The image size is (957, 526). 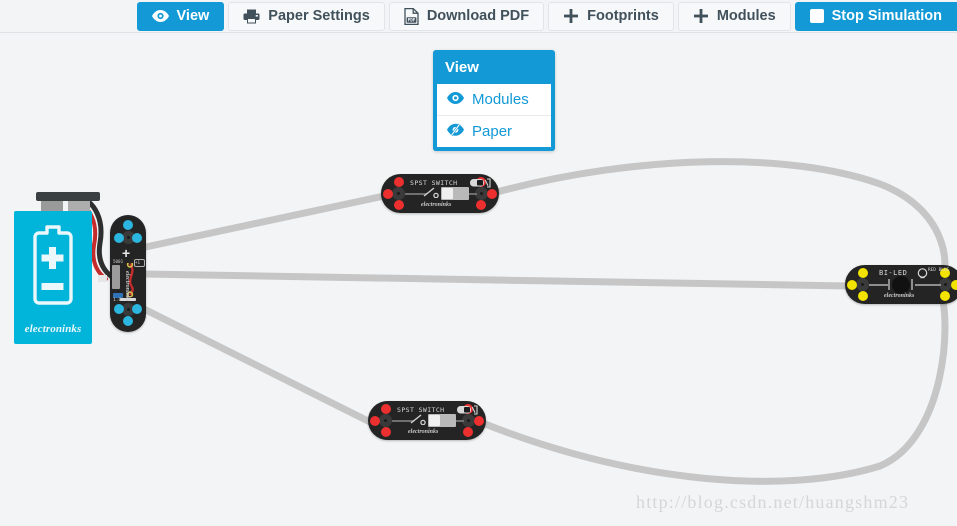 I want to click on battery-plus-minus-icon, so click(x=53, y=265).